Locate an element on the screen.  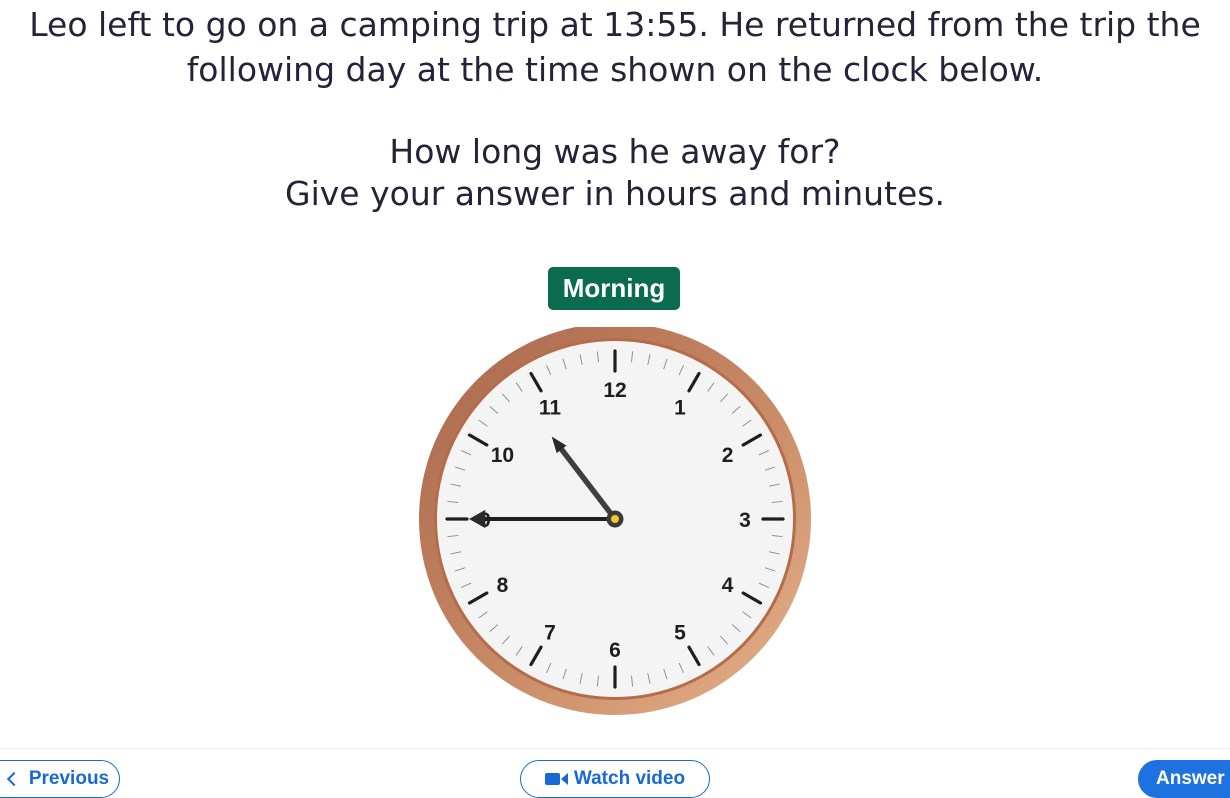
previous-label: Previous is located at coordinates (69, 778).